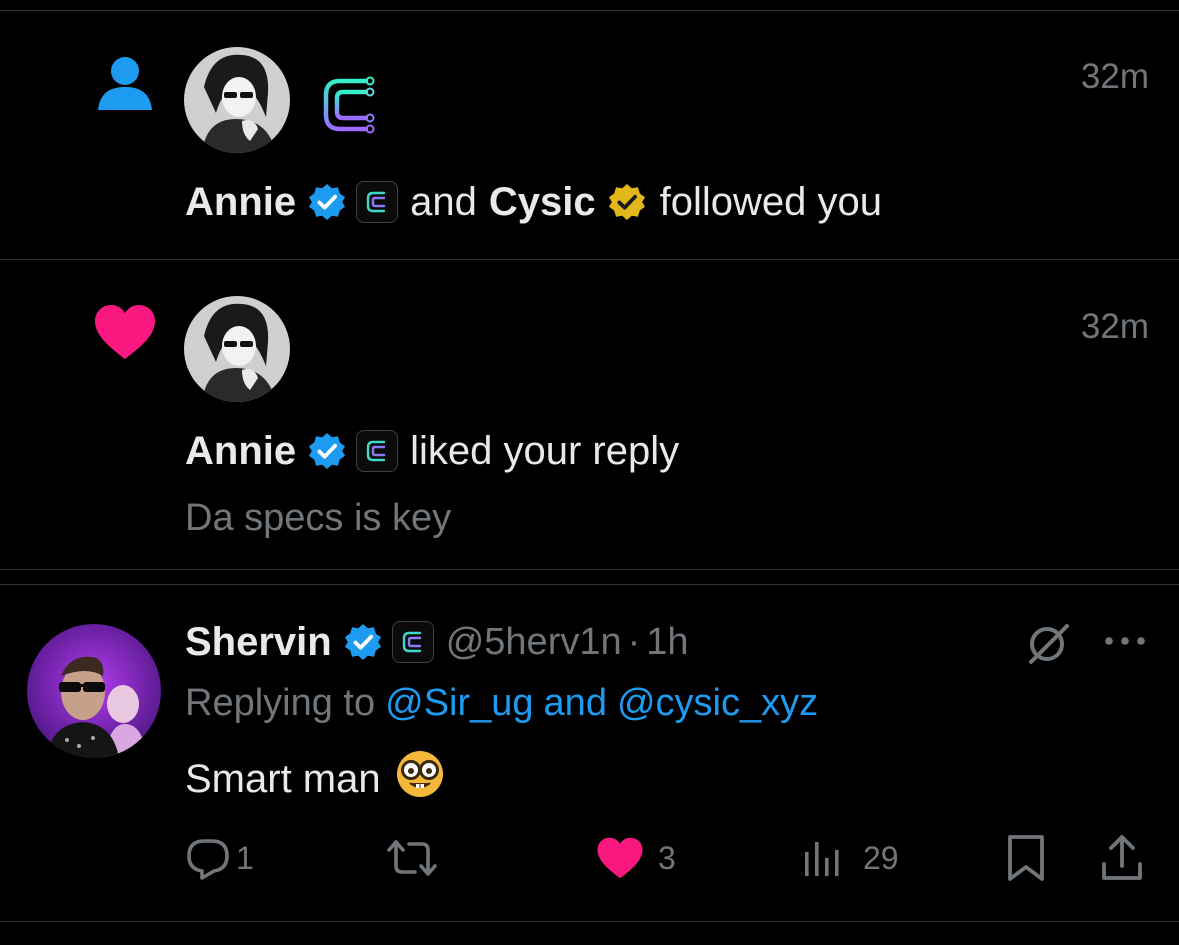  Describe the element at coordinates (443, 201) in the screenshot. I see `connector-text: and` at that location.